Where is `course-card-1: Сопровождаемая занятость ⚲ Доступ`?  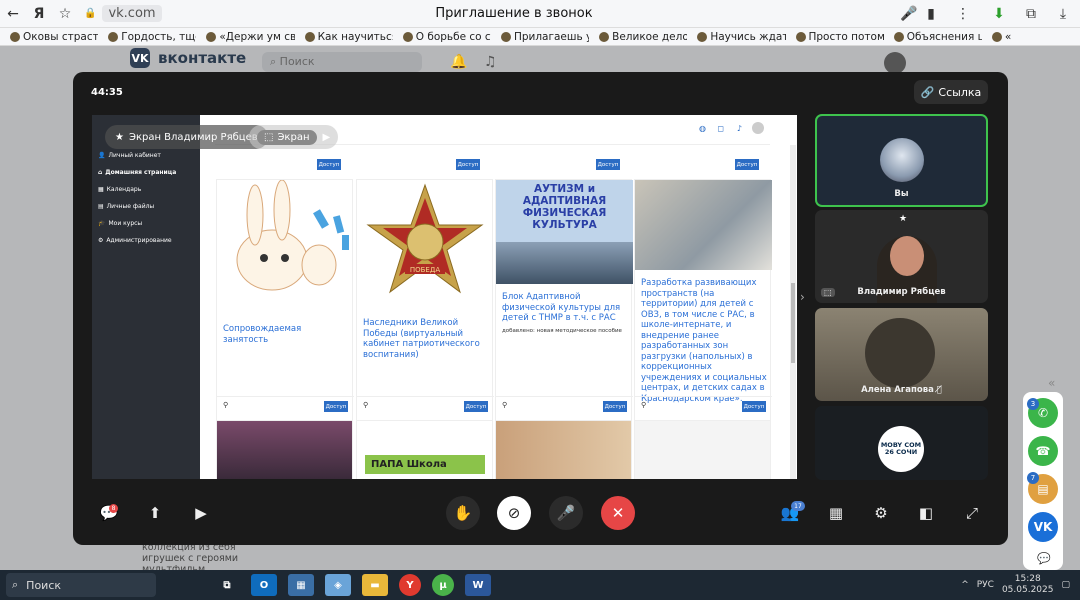
course-card-1: Сопровождаемая занятость ⚲ Доступ is located at coordinates (285, 300).